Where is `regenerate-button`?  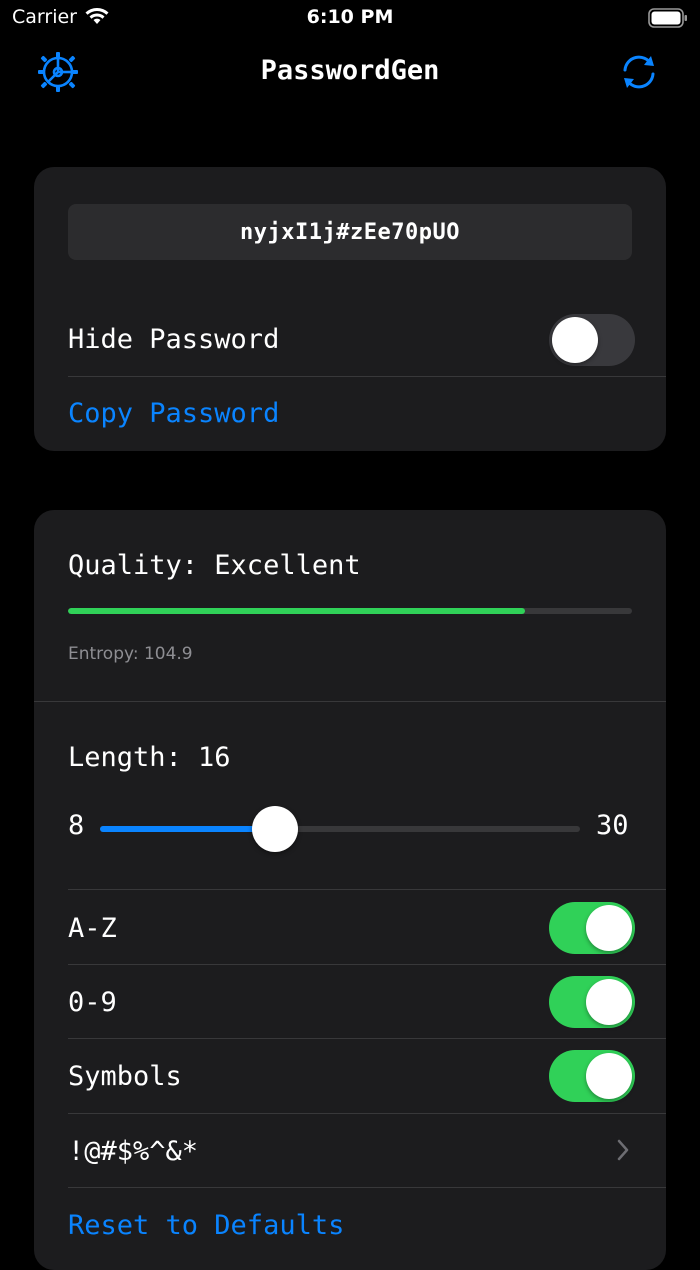
regenerate-button is located at coordinates (639, 72).